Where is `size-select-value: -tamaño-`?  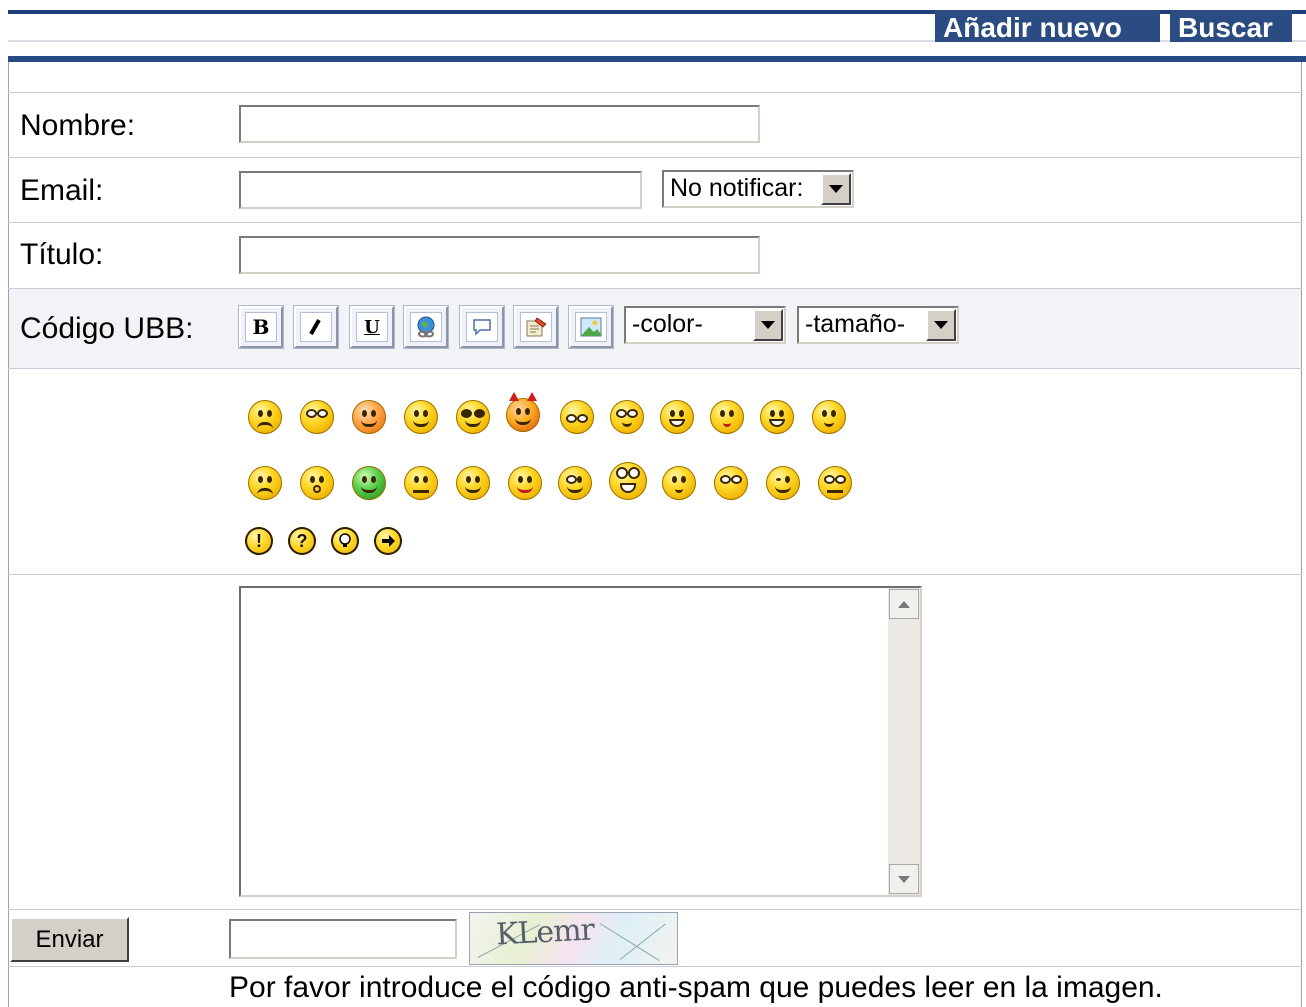
size-select-value: -tamaño- is located at coordinates (855, 324).